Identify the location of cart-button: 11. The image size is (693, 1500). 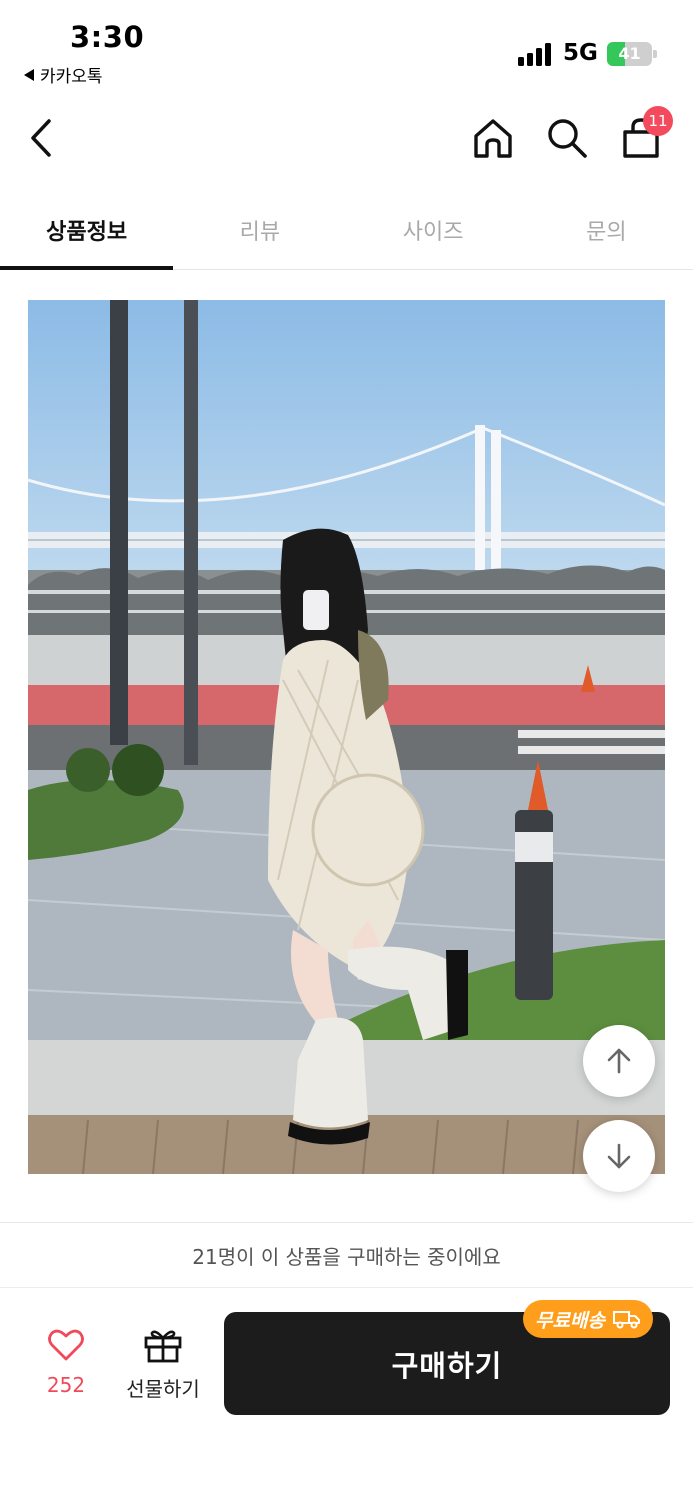
(644, 135).